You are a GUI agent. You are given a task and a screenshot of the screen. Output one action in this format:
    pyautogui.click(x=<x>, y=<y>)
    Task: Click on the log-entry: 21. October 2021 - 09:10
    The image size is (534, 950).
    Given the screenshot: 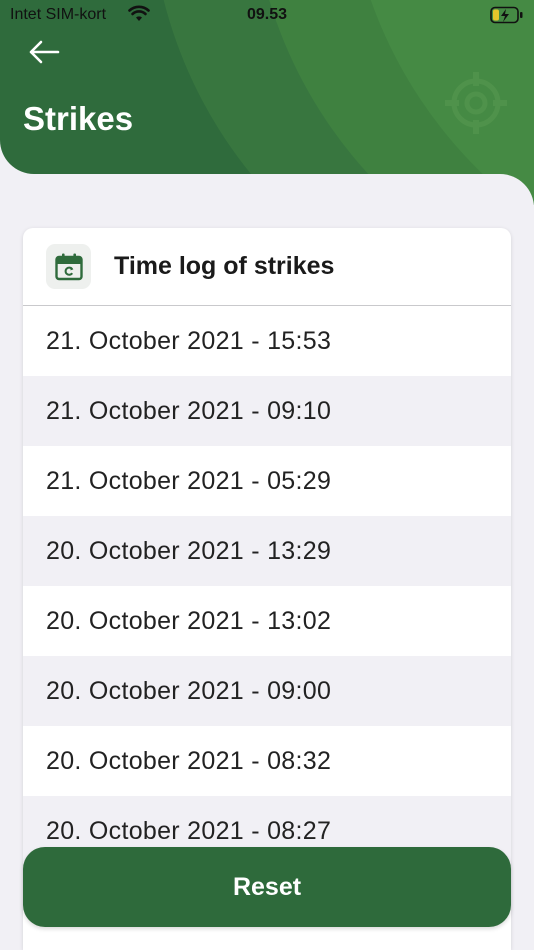 What is the action you would take?
    pyautogui.click(x=267, y=411)
    